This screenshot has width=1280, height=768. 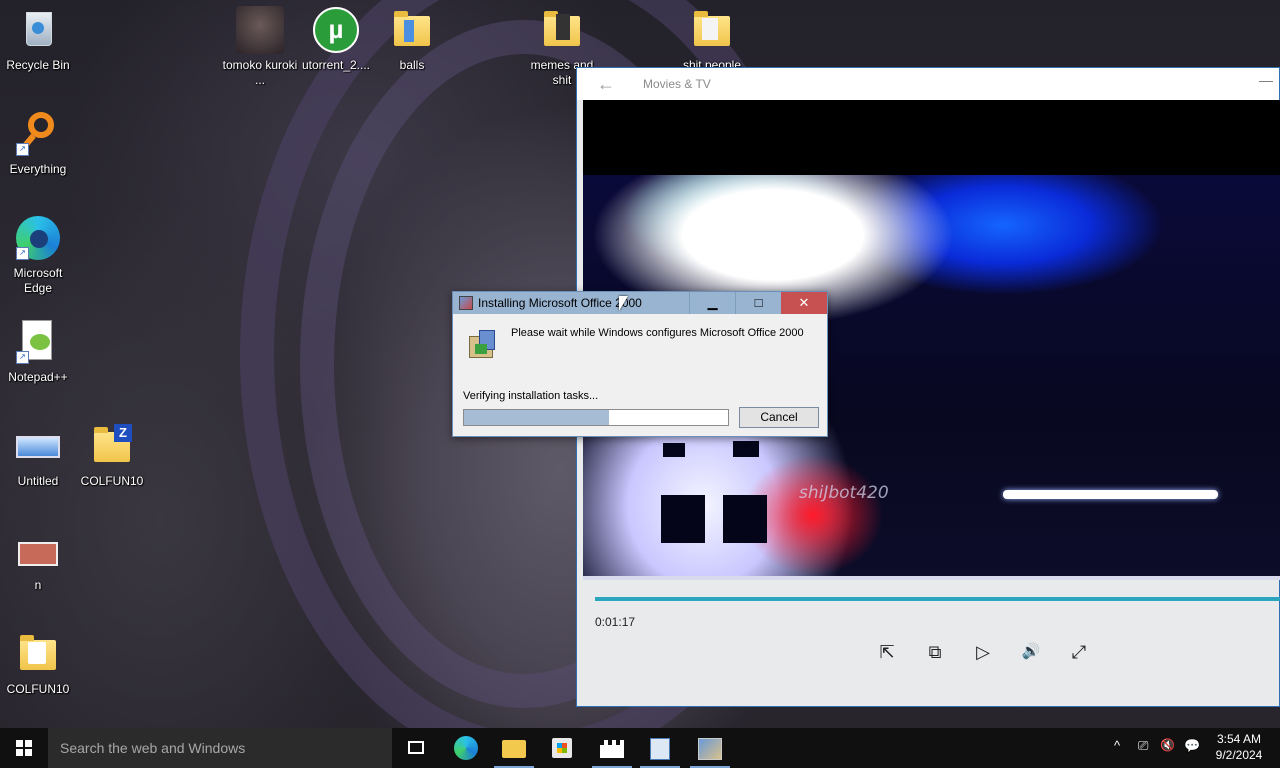 What do you see at coordinates (623, 303) in the screenshot?
I see `mouse-cursor-icon` at bounding box center [623, 303].